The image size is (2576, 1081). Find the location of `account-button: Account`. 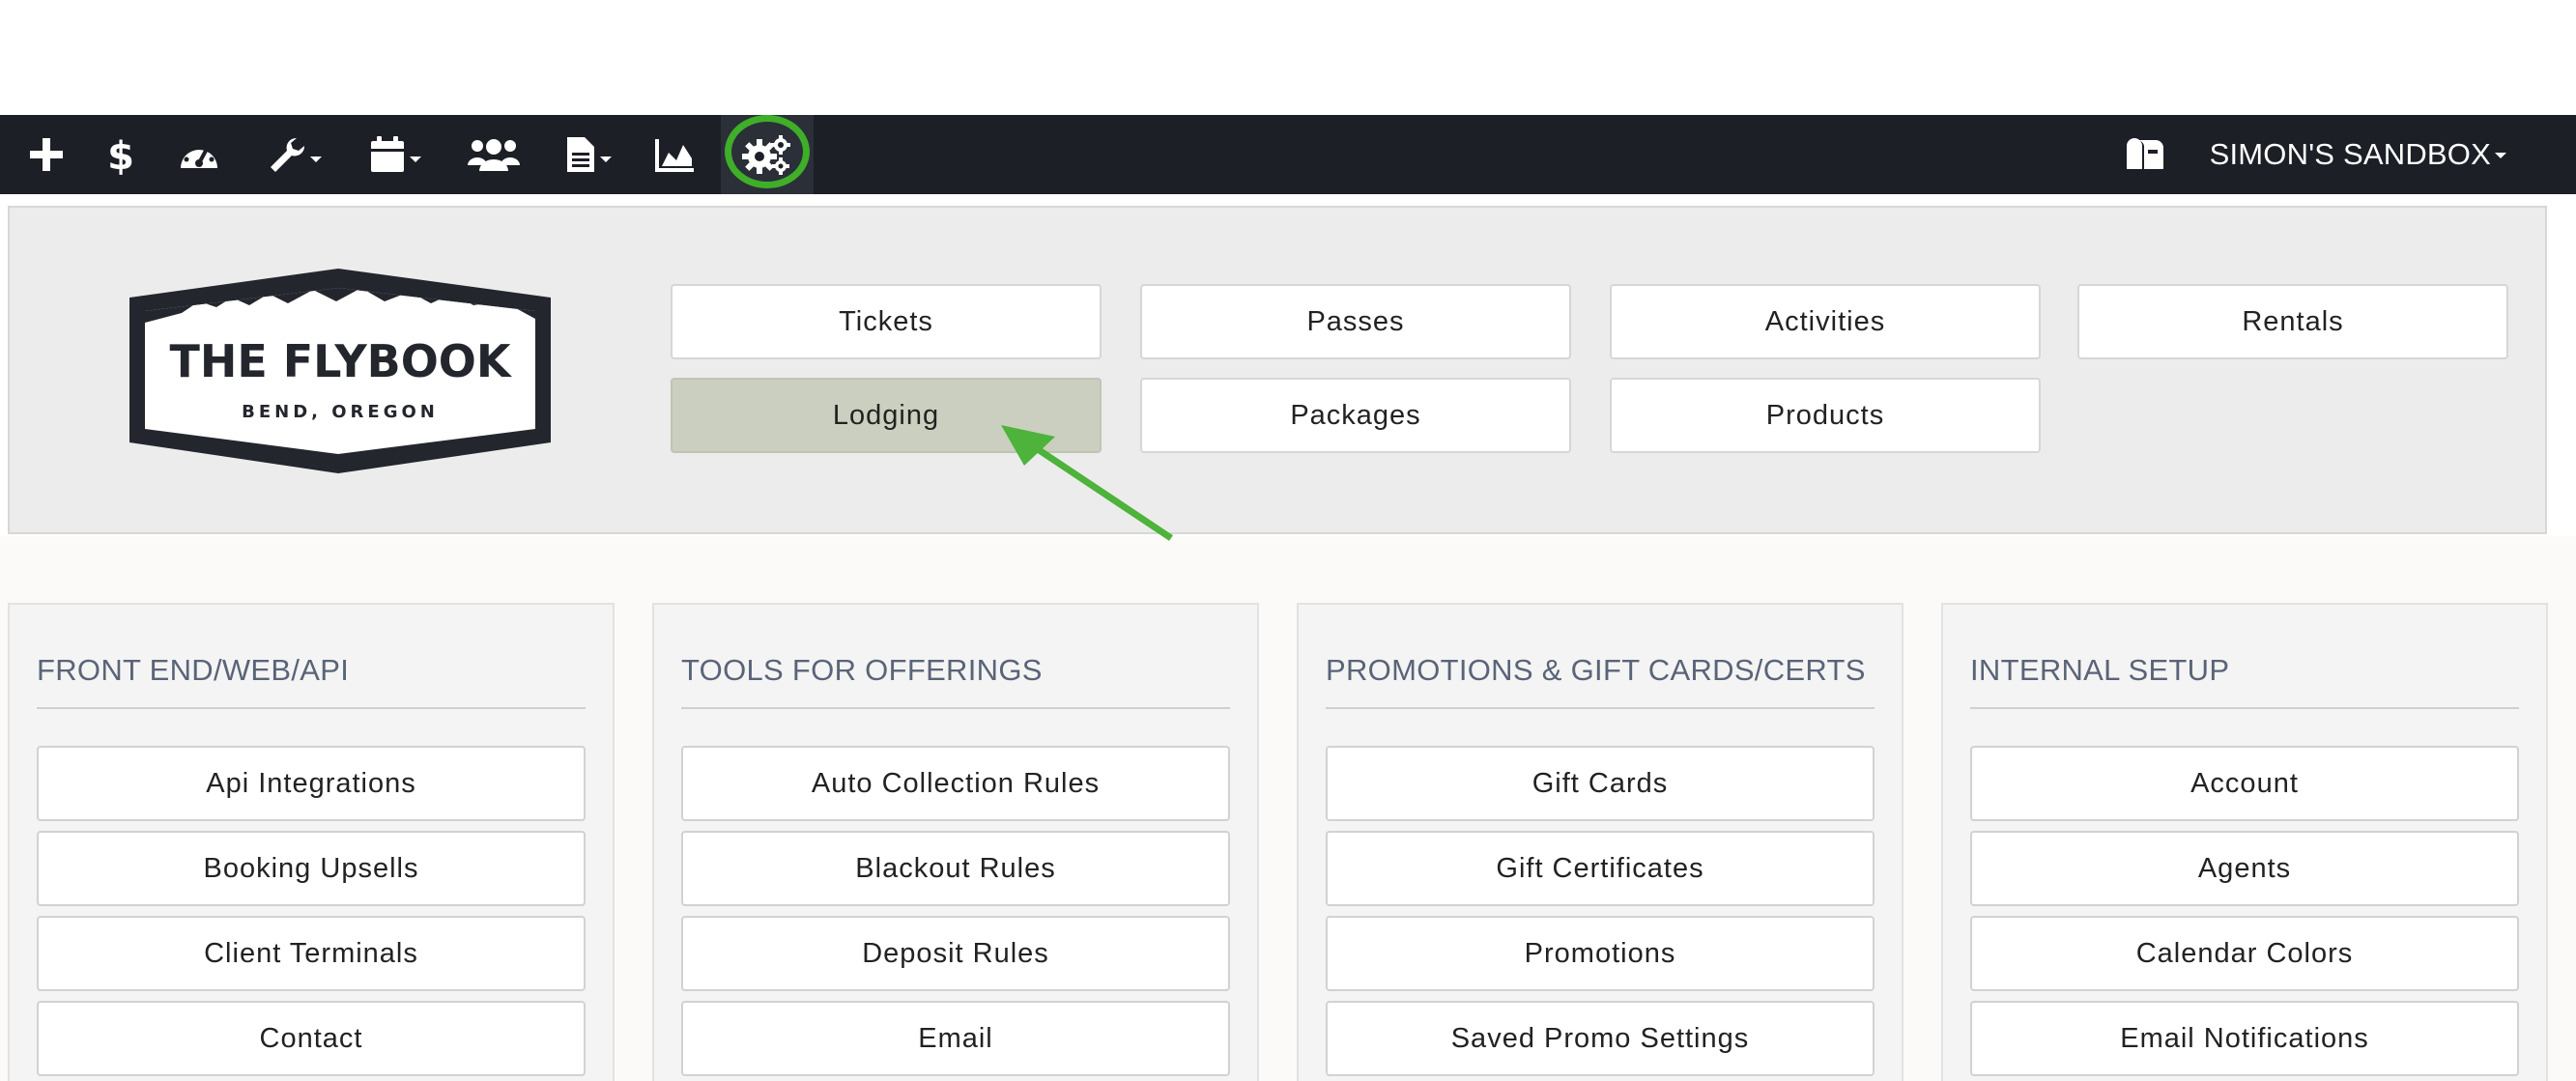

account-button: Account is located at coordinates (2245, 783).